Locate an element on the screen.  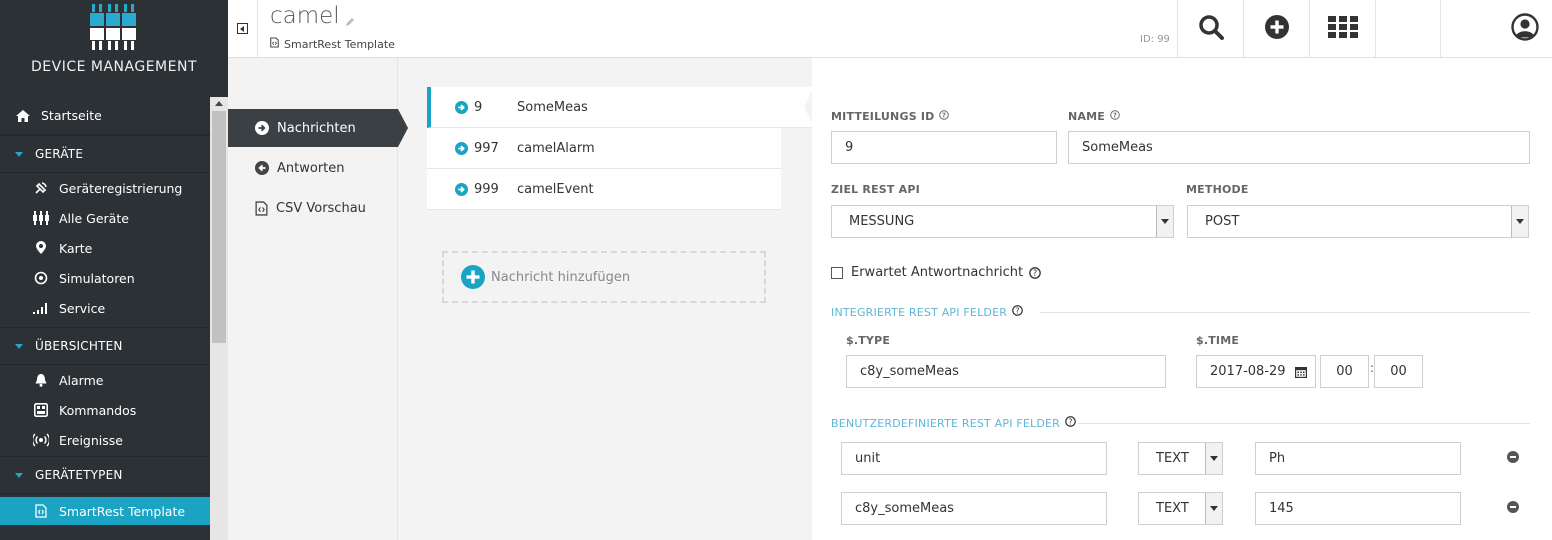
sidebar-item-alarme: Alarme is located at coordinates (105, 380).